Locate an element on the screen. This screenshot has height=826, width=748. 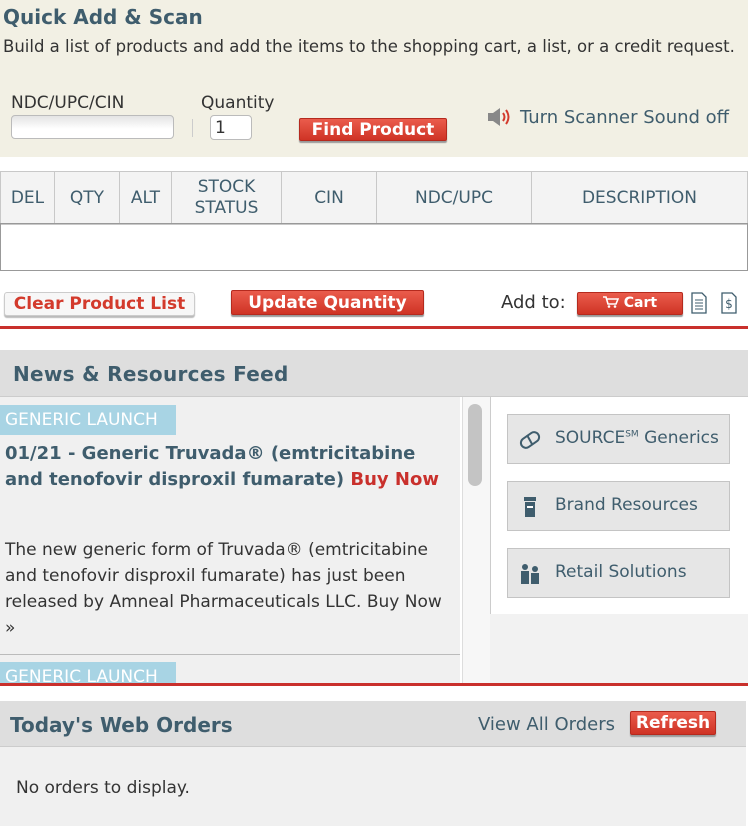
retail-solutions-button: Retail Solutions is located at coordinates (618, 573).